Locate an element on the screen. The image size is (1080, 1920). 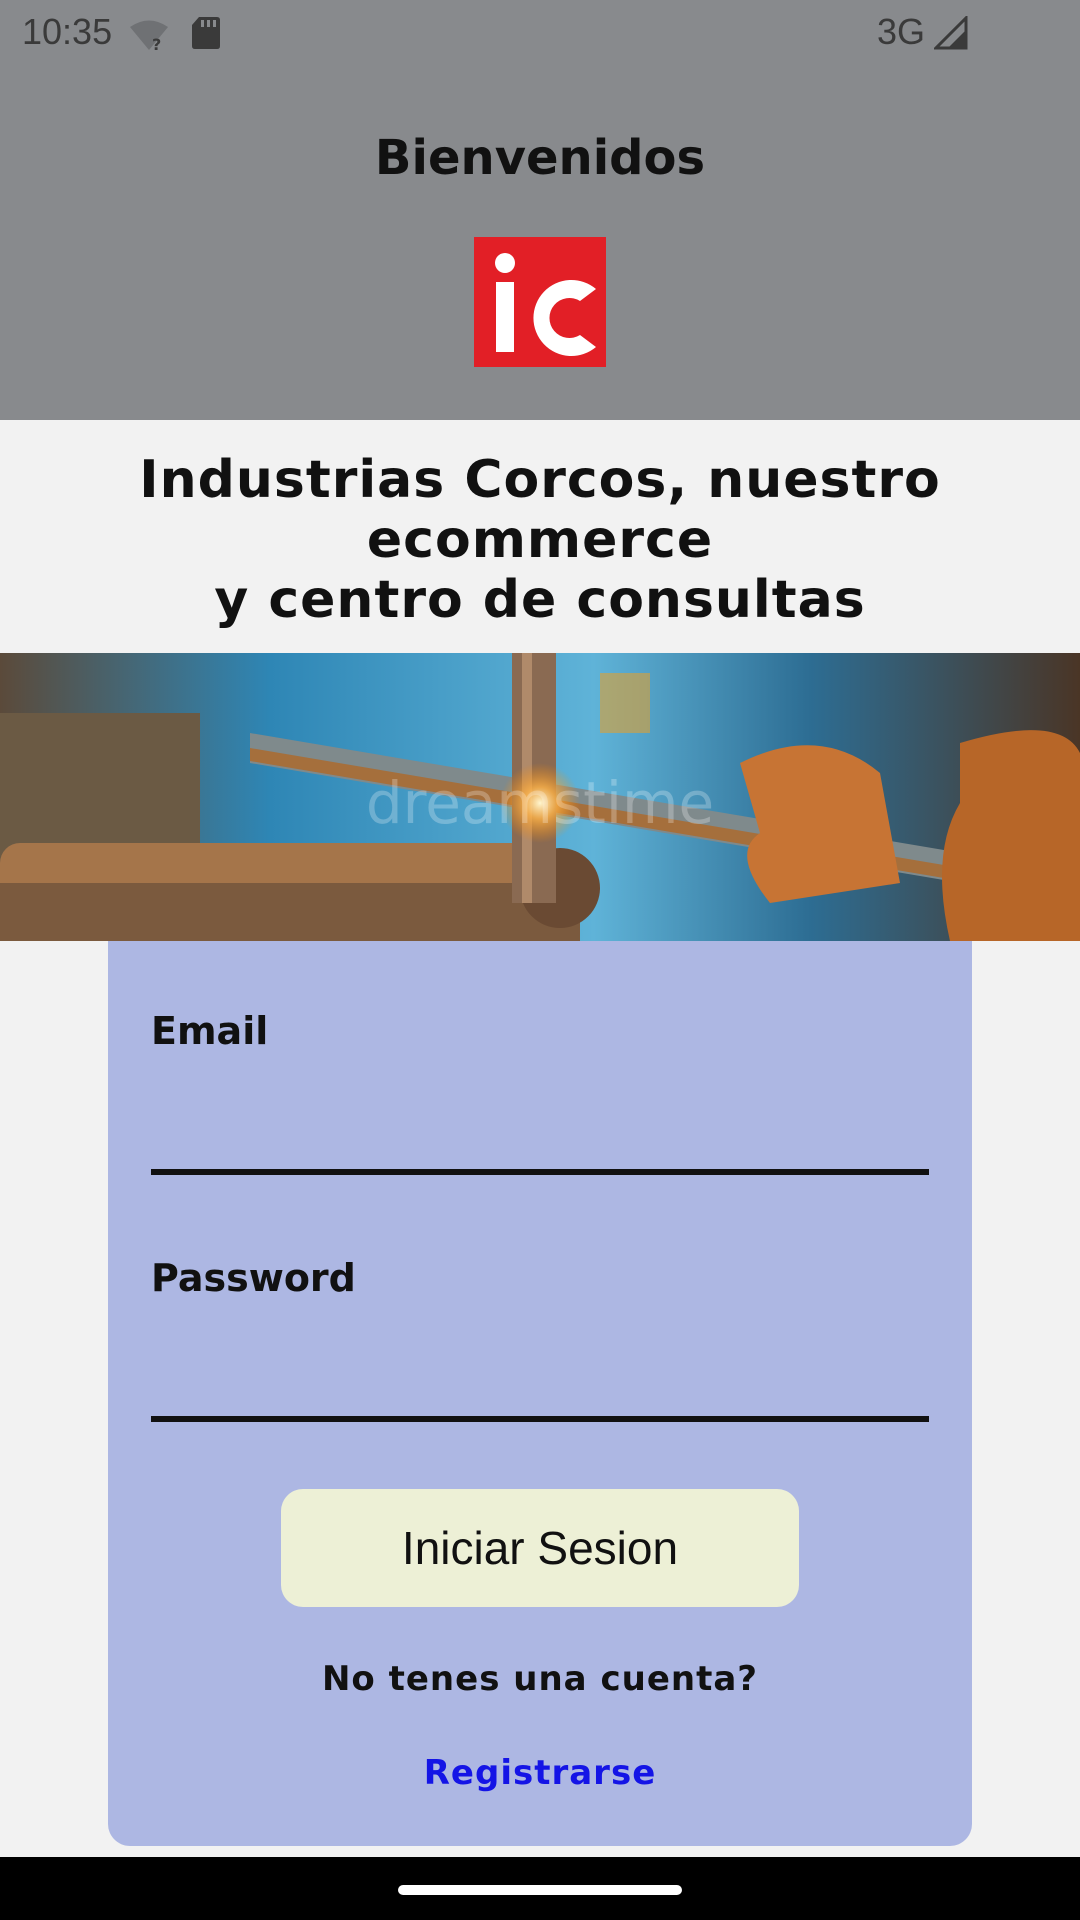
status-bar: 10:35 ? 3G is located at coordinates (540, 32).